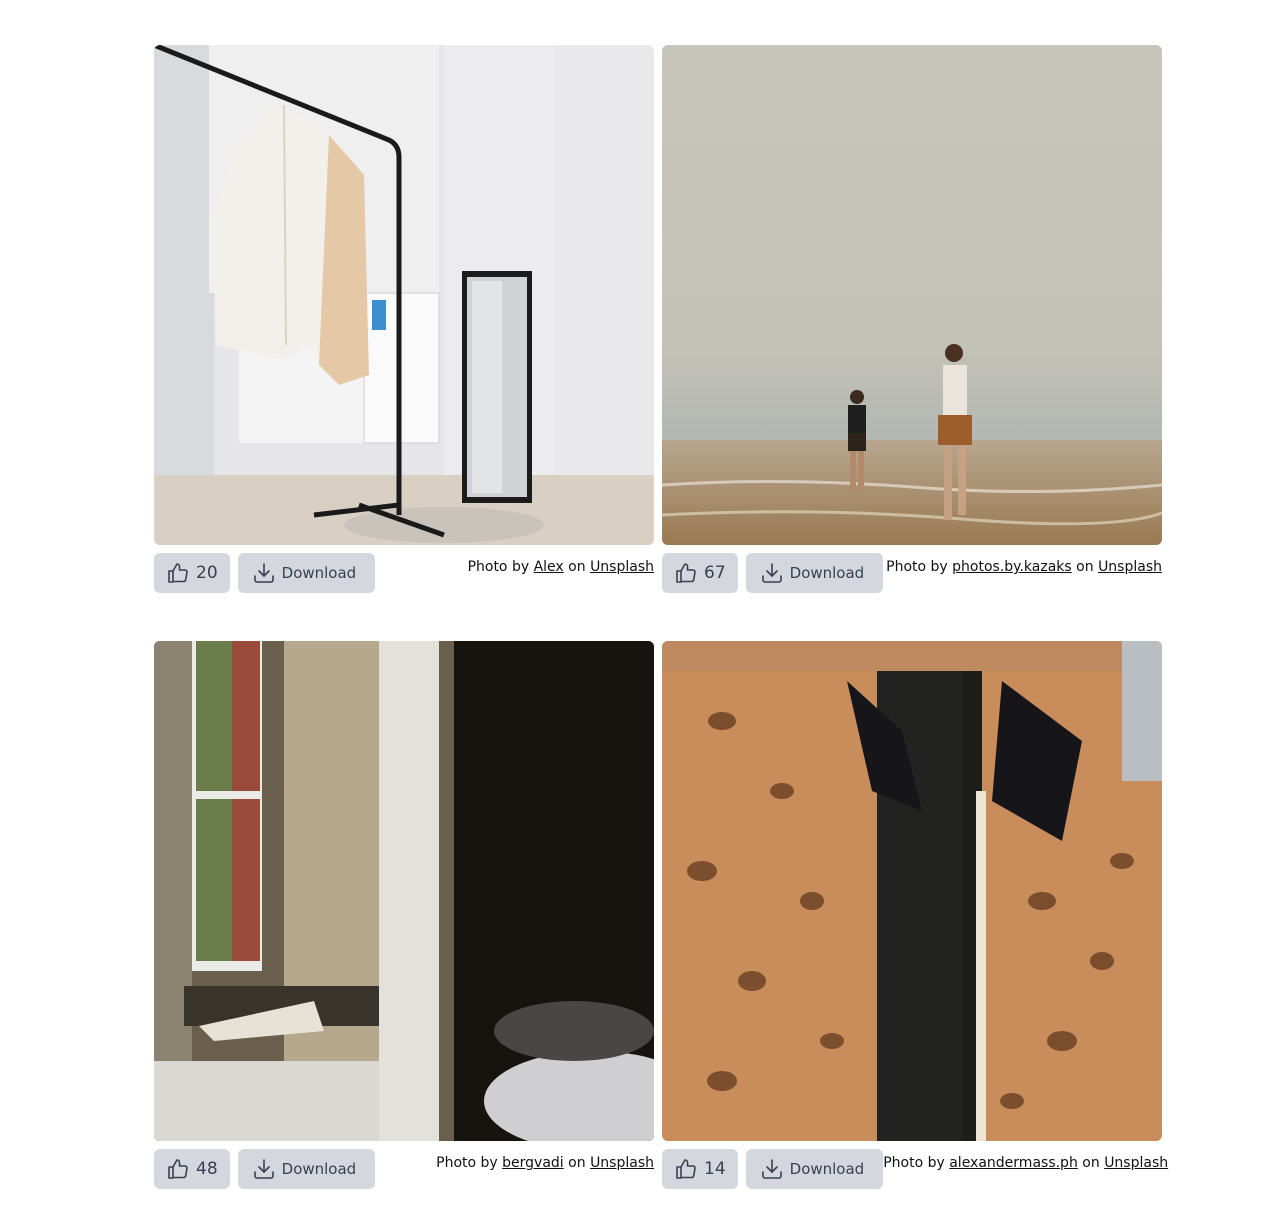 This screenshot has width=1278, height=1210. What do you see at coordinates (700, 573) in the screenshot?
I see `like-button: 67` at bounding box center [700, 573].